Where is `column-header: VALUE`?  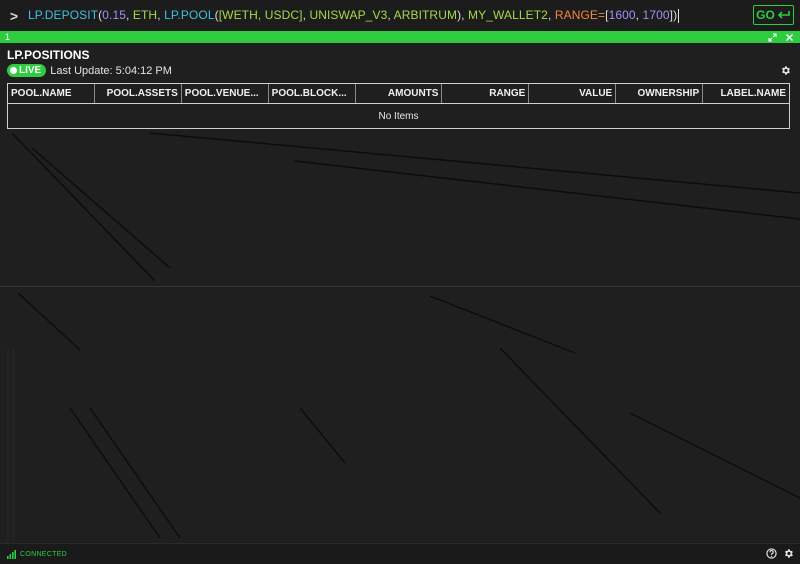 column-header: VALUE is located at coordinates (573, 93).